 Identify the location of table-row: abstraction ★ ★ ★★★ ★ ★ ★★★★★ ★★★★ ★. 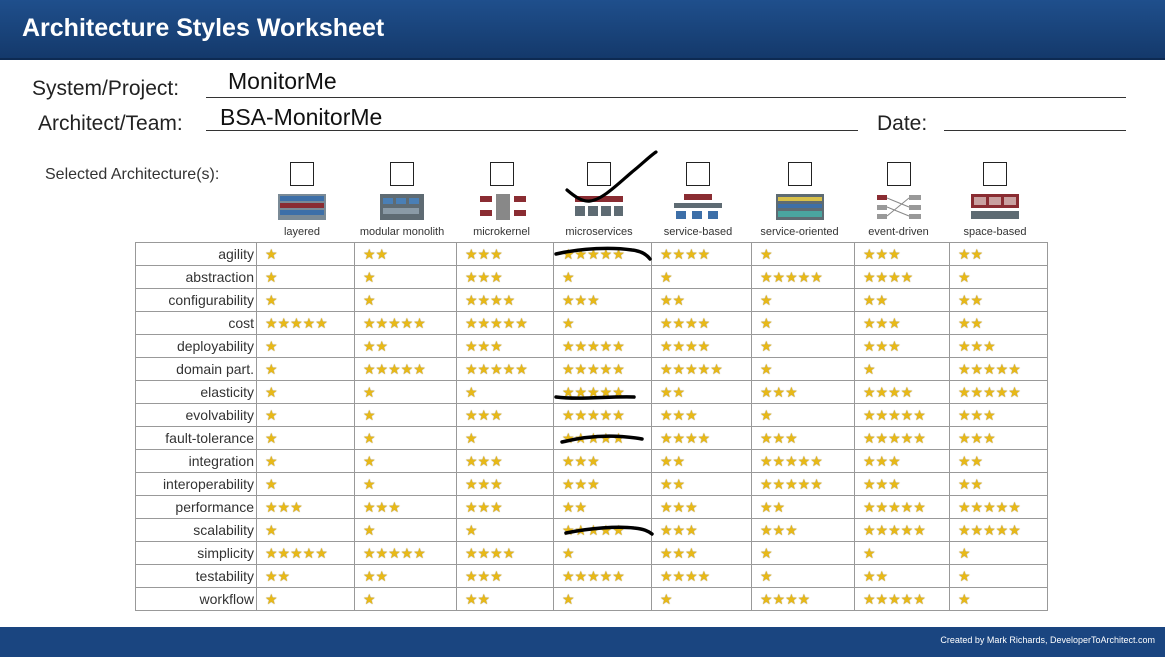
(591, 277).